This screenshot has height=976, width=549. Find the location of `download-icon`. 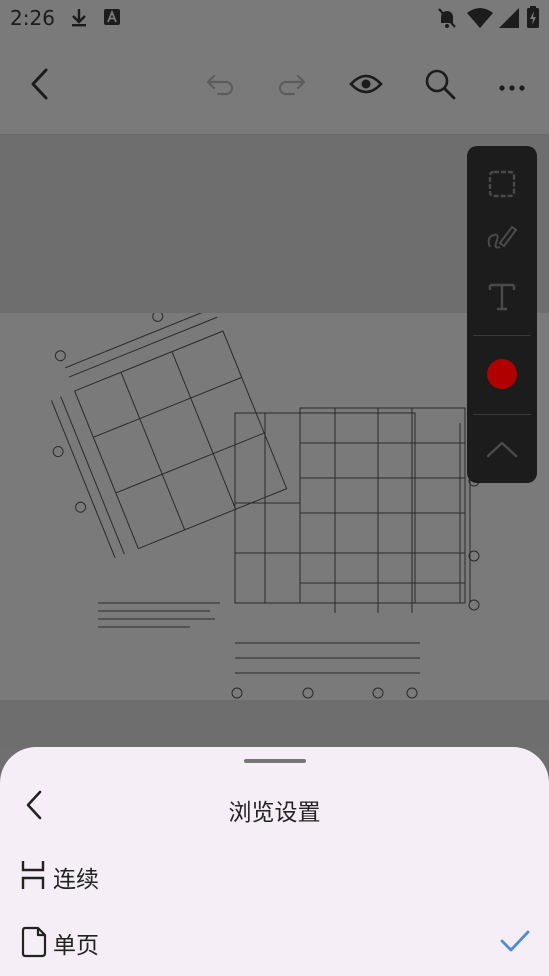

download-icon is located at coordinates (79, 20).